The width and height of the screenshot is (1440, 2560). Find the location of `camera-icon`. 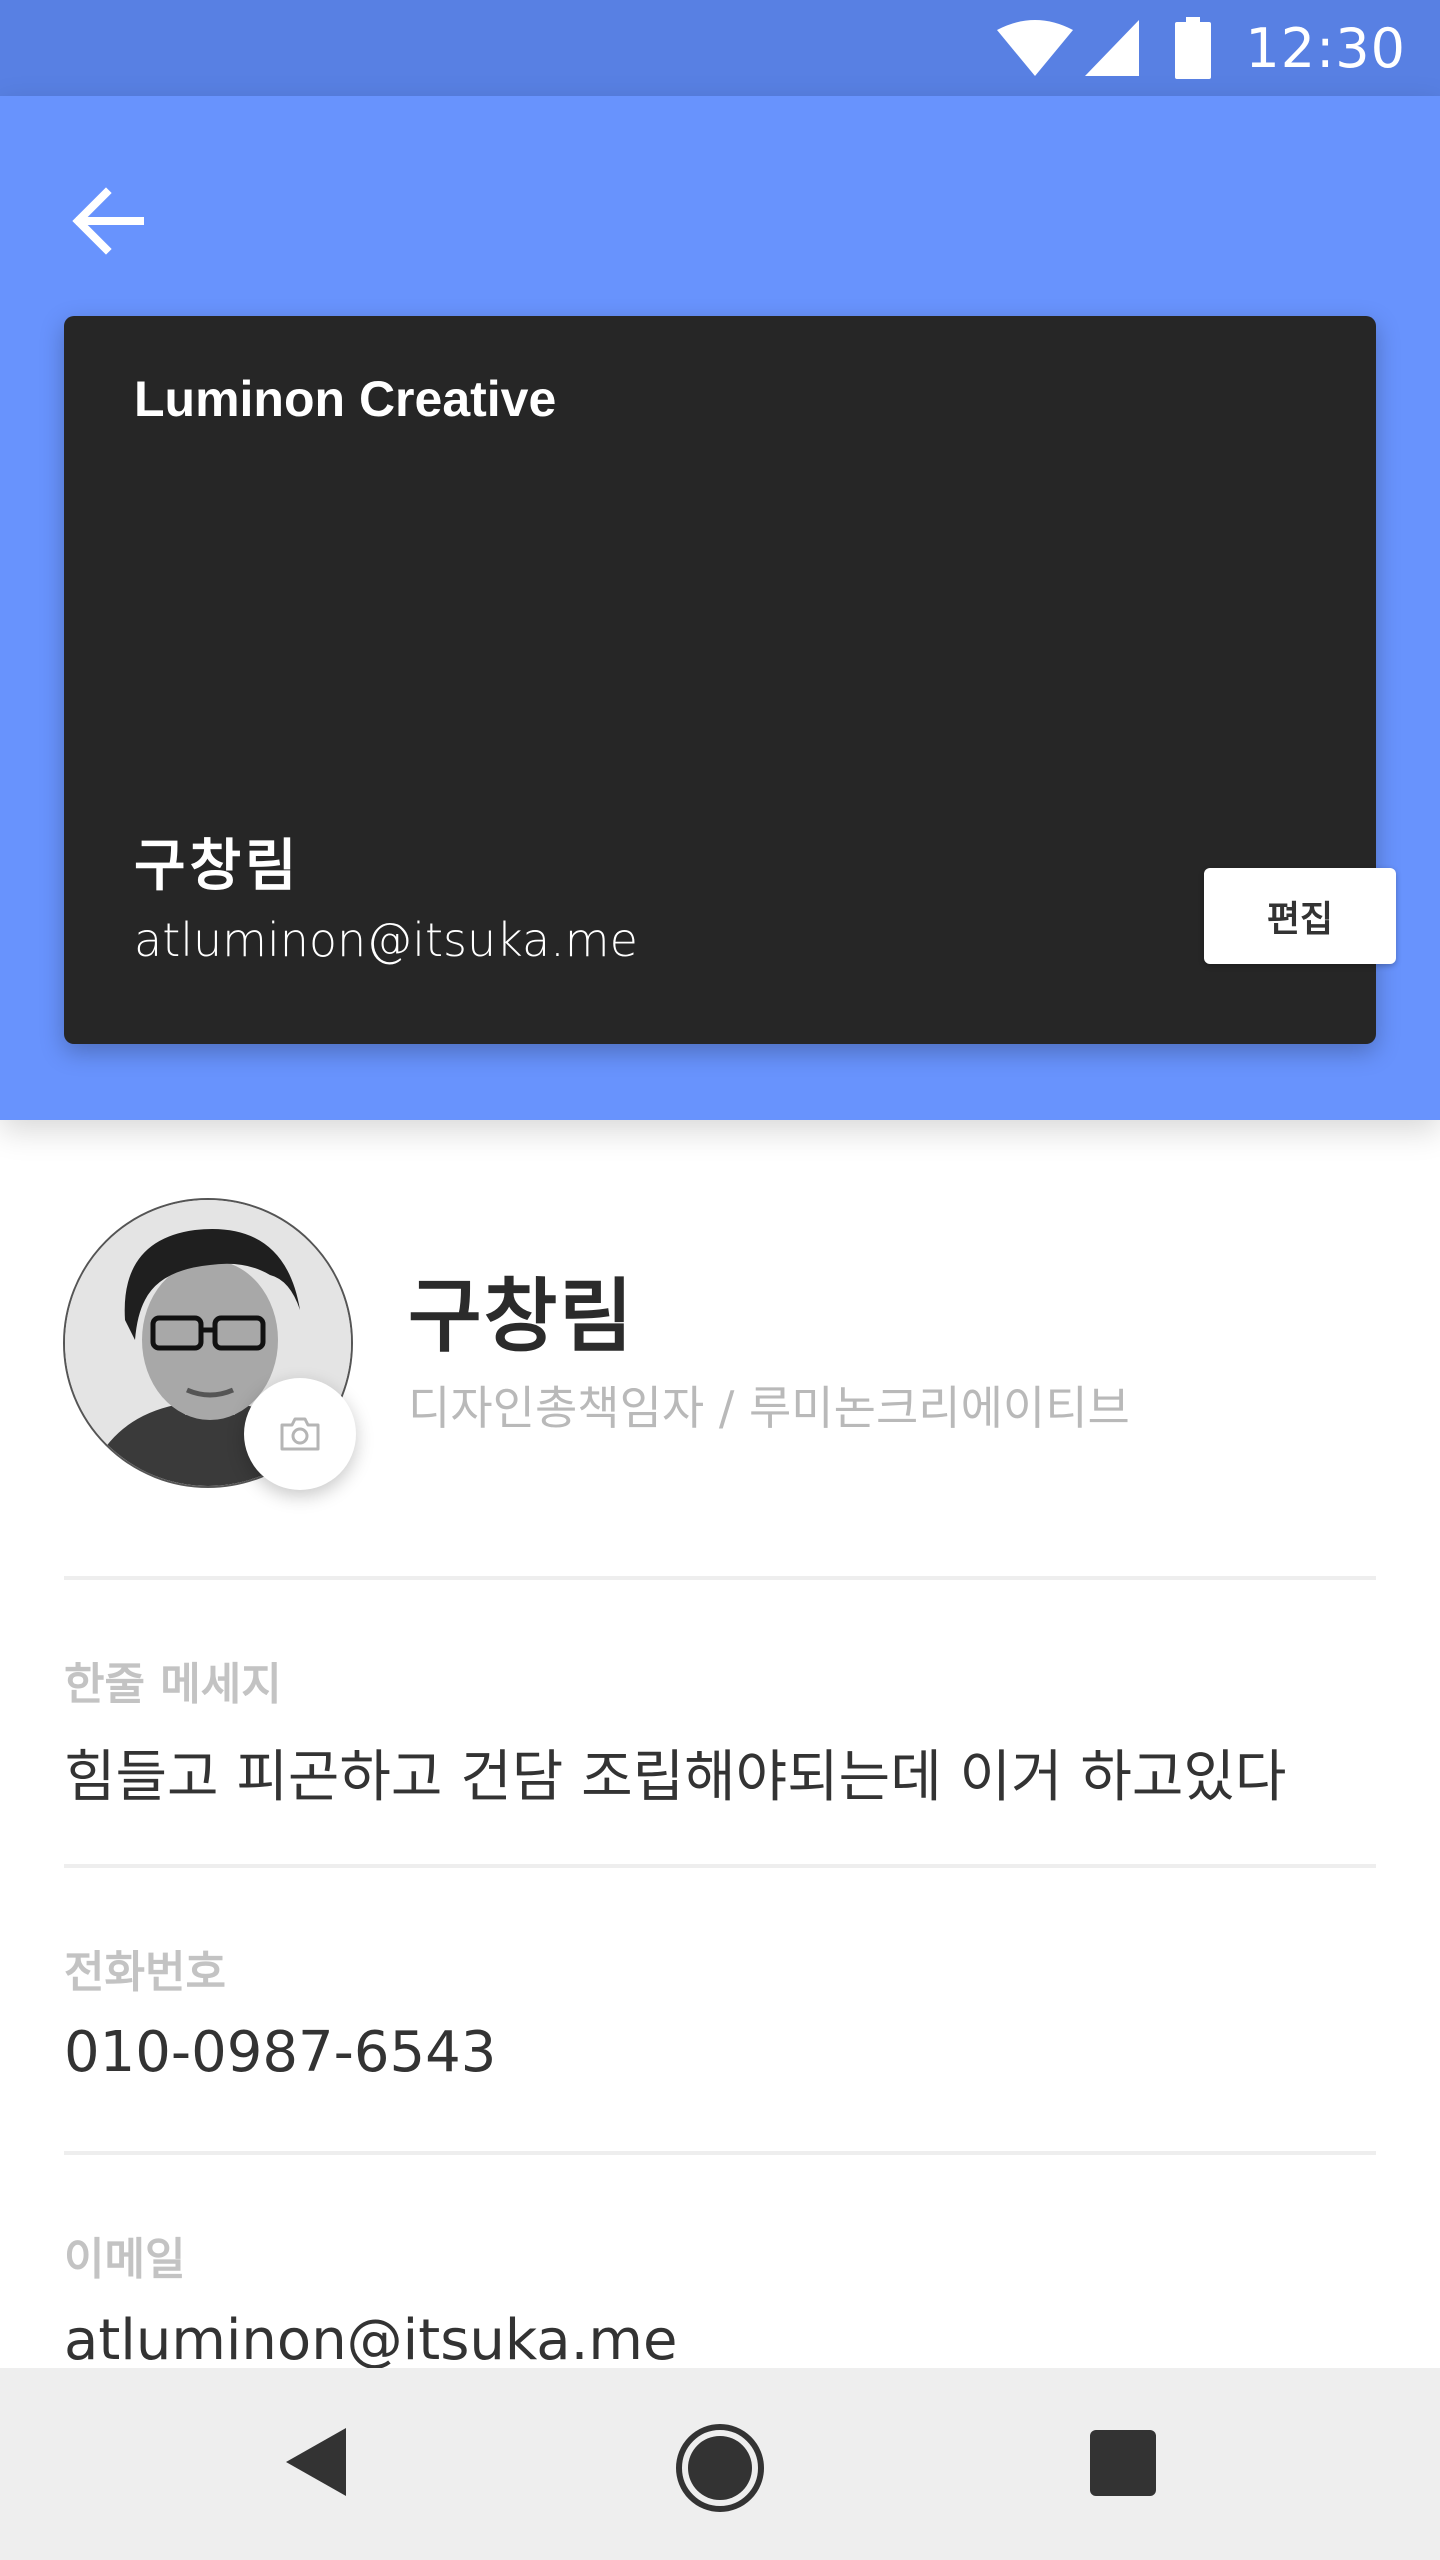

camera-icon is located at coordinates (300, 1434).